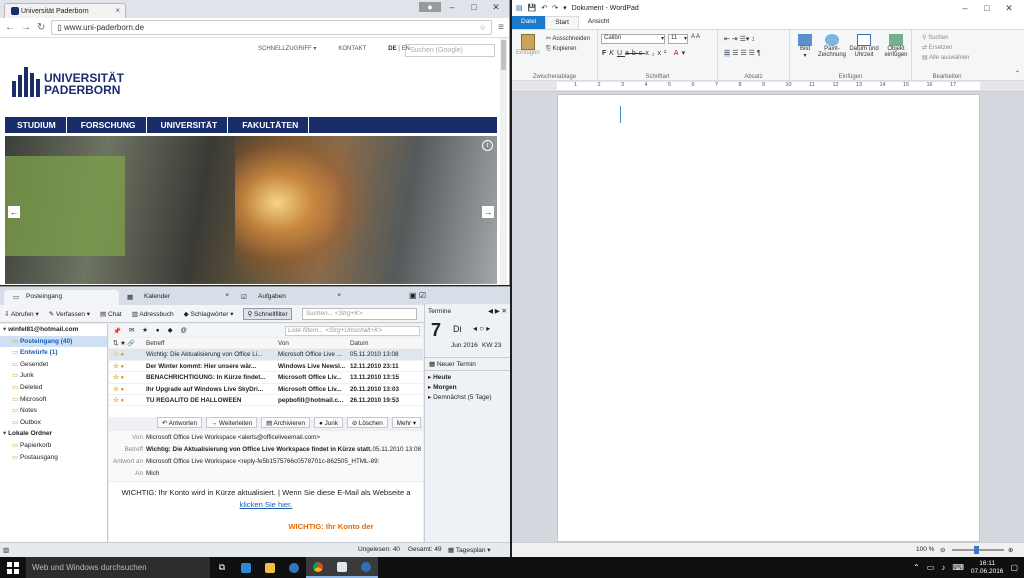 This screenshot has width=1024, height=578. Describe the element at coordinates (158, 330) in the screenshot. I see `contact-filter-icon: ●` at that location.